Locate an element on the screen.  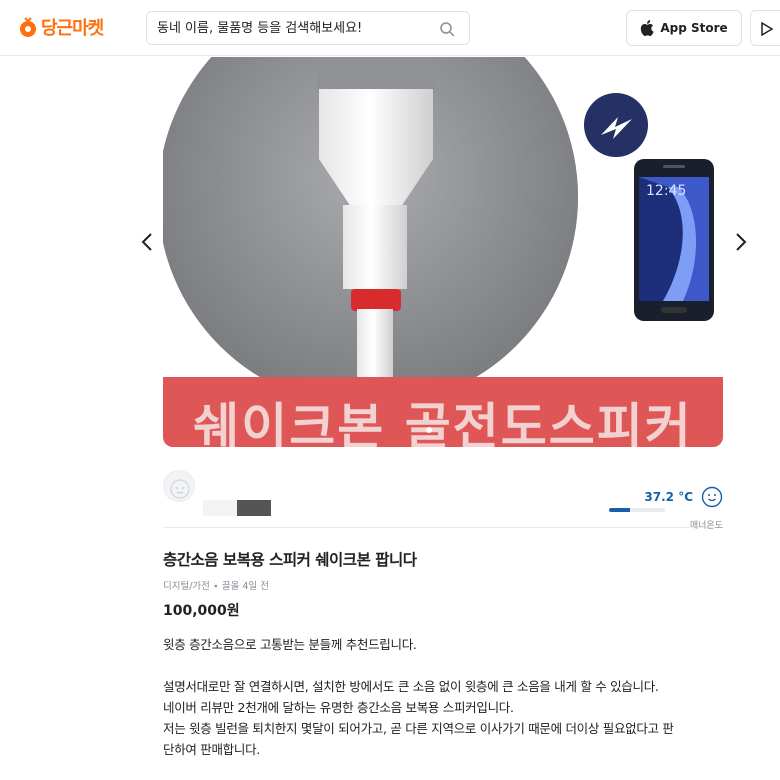
product-title: 층간소음 보복용 스피커 쉐이크본 팝니다 is located at coordinates (290, 560).